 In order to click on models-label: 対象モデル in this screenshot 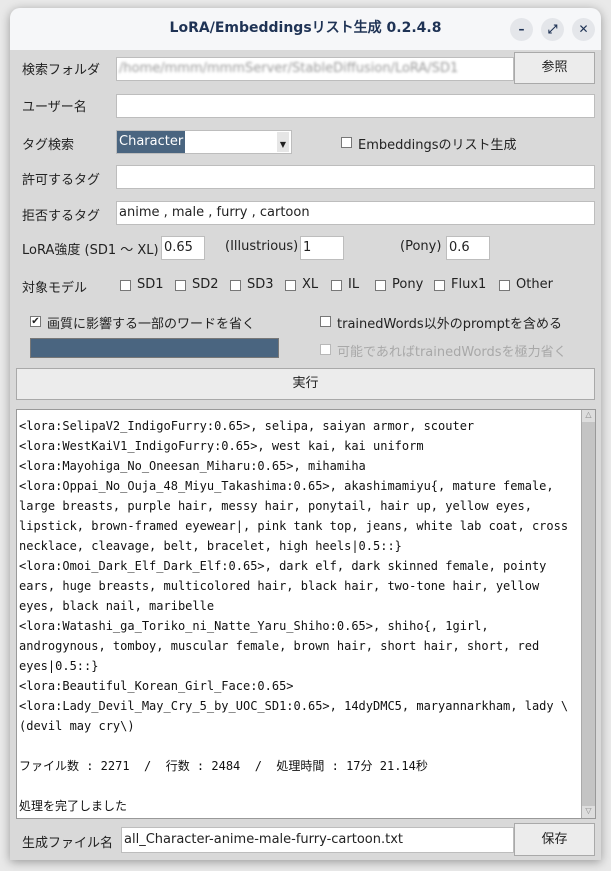, I will do `click(55, 288)`.